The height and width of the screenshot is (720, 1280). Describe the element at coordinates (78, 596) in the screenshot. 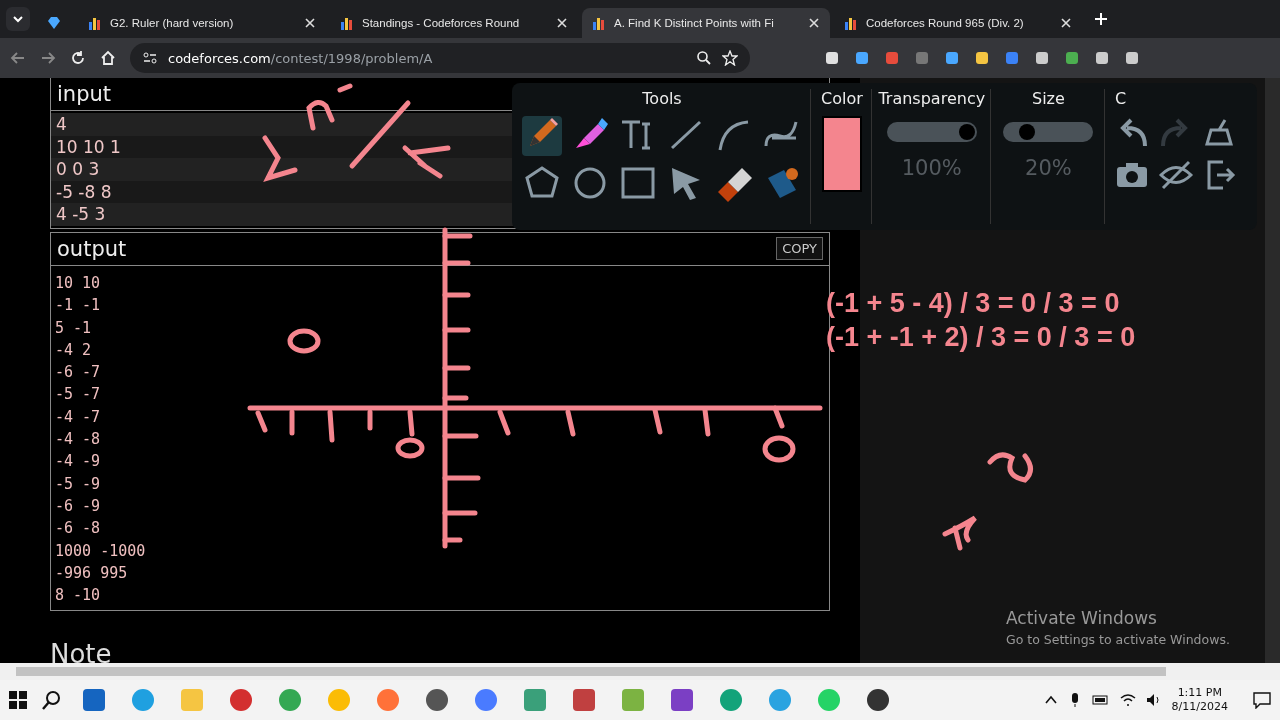

I see `output-line: 8 -10` at that location.